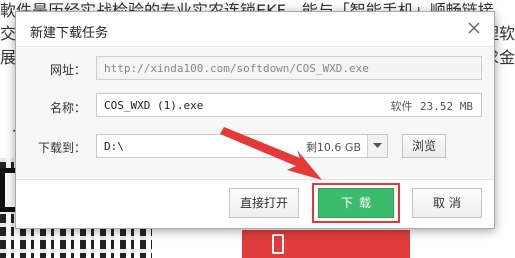  What do you see at coordinates (264, 203) in the screenshot?
I see `open-directly-button: 直接打开` at bounding box center [264, 203].